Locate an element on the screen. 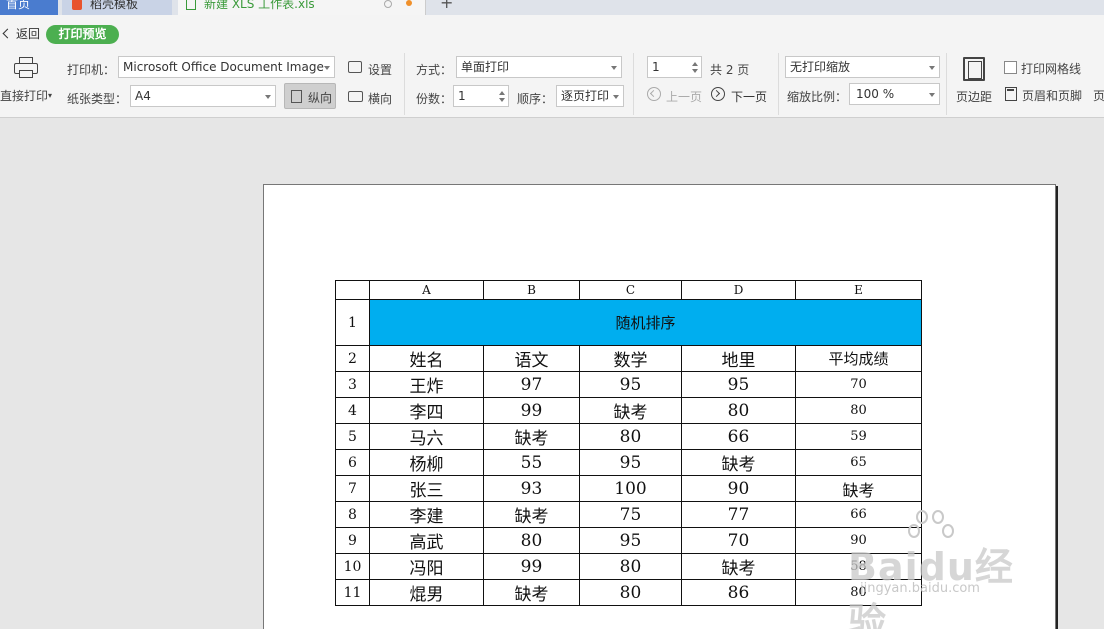  printer-value: Microsoft Office Document Image is located at coordinates (223, 67).